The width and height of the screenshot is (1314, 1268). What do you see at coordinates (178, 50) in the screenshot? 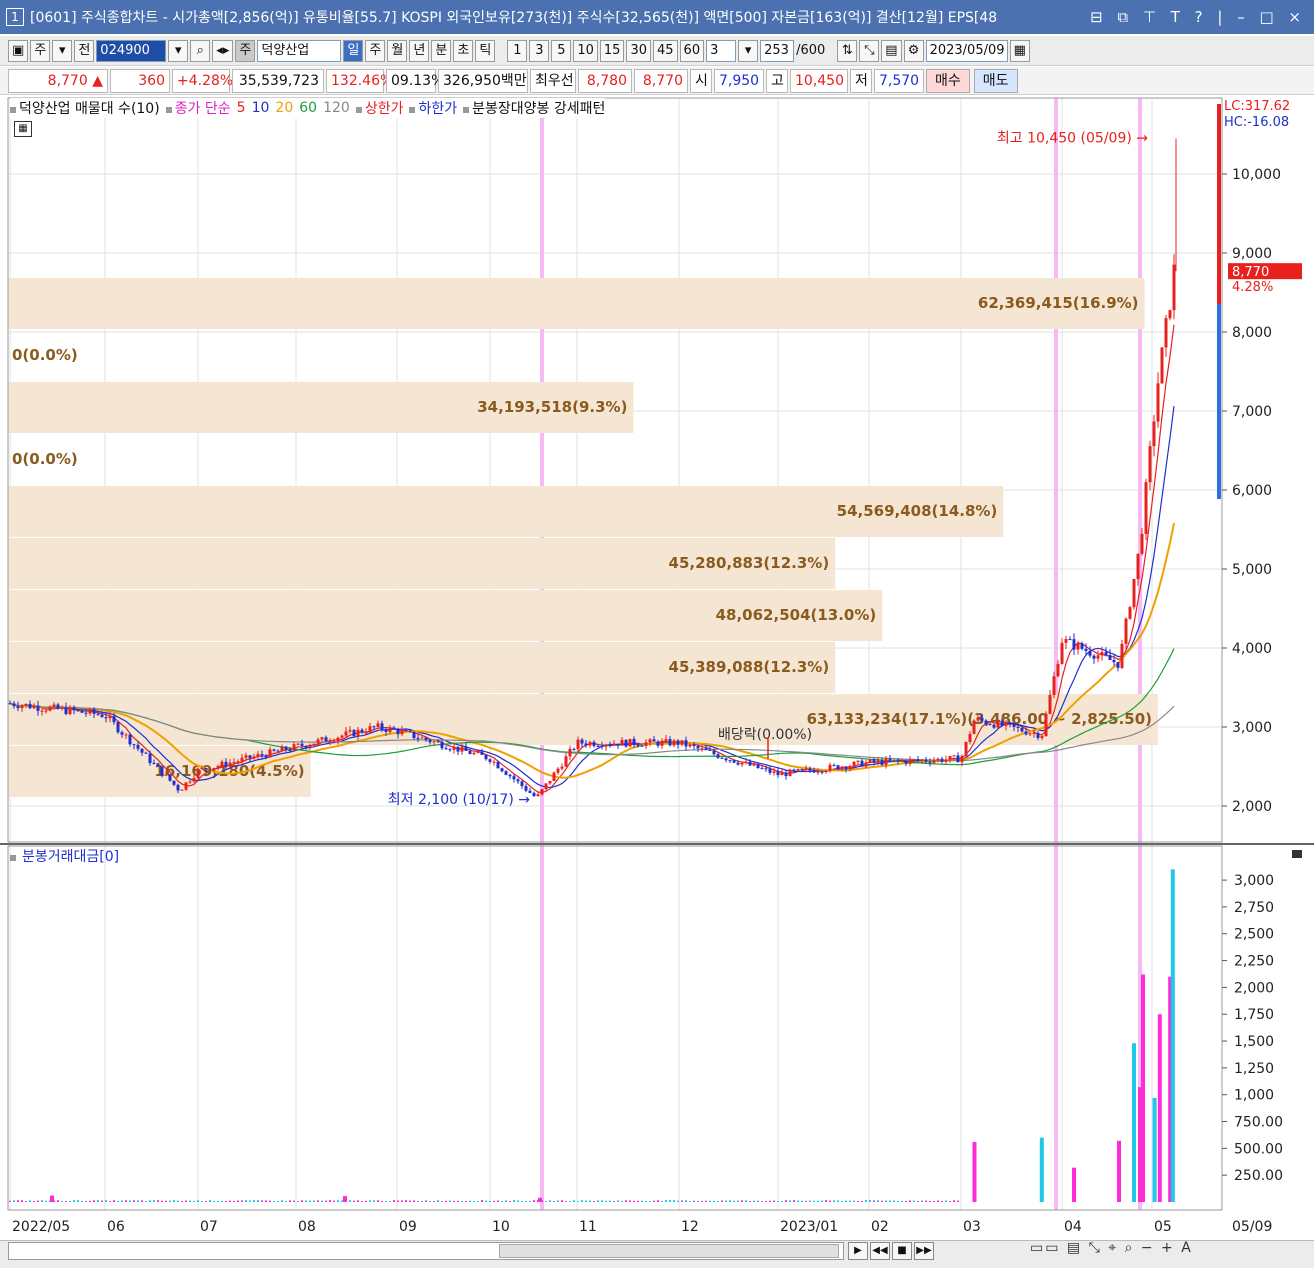
I see `code-dropdown-icon: ▾` at bounding box center [178, 50].